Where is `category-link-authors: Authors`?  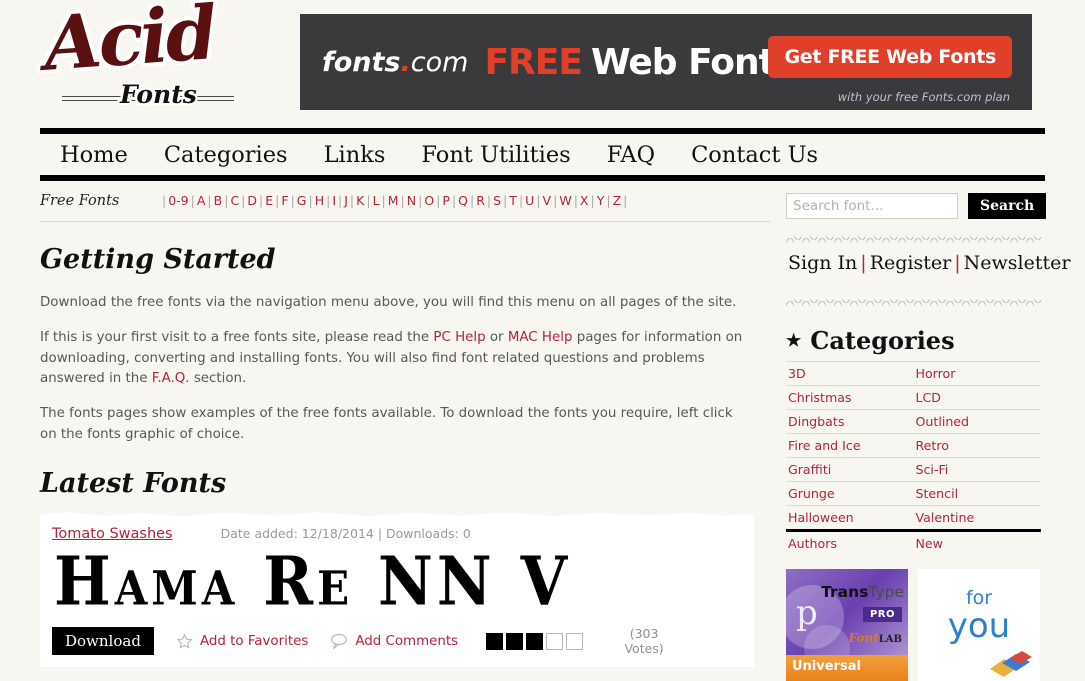 category-link-authors: Authors is located at coordinates (812, 543).